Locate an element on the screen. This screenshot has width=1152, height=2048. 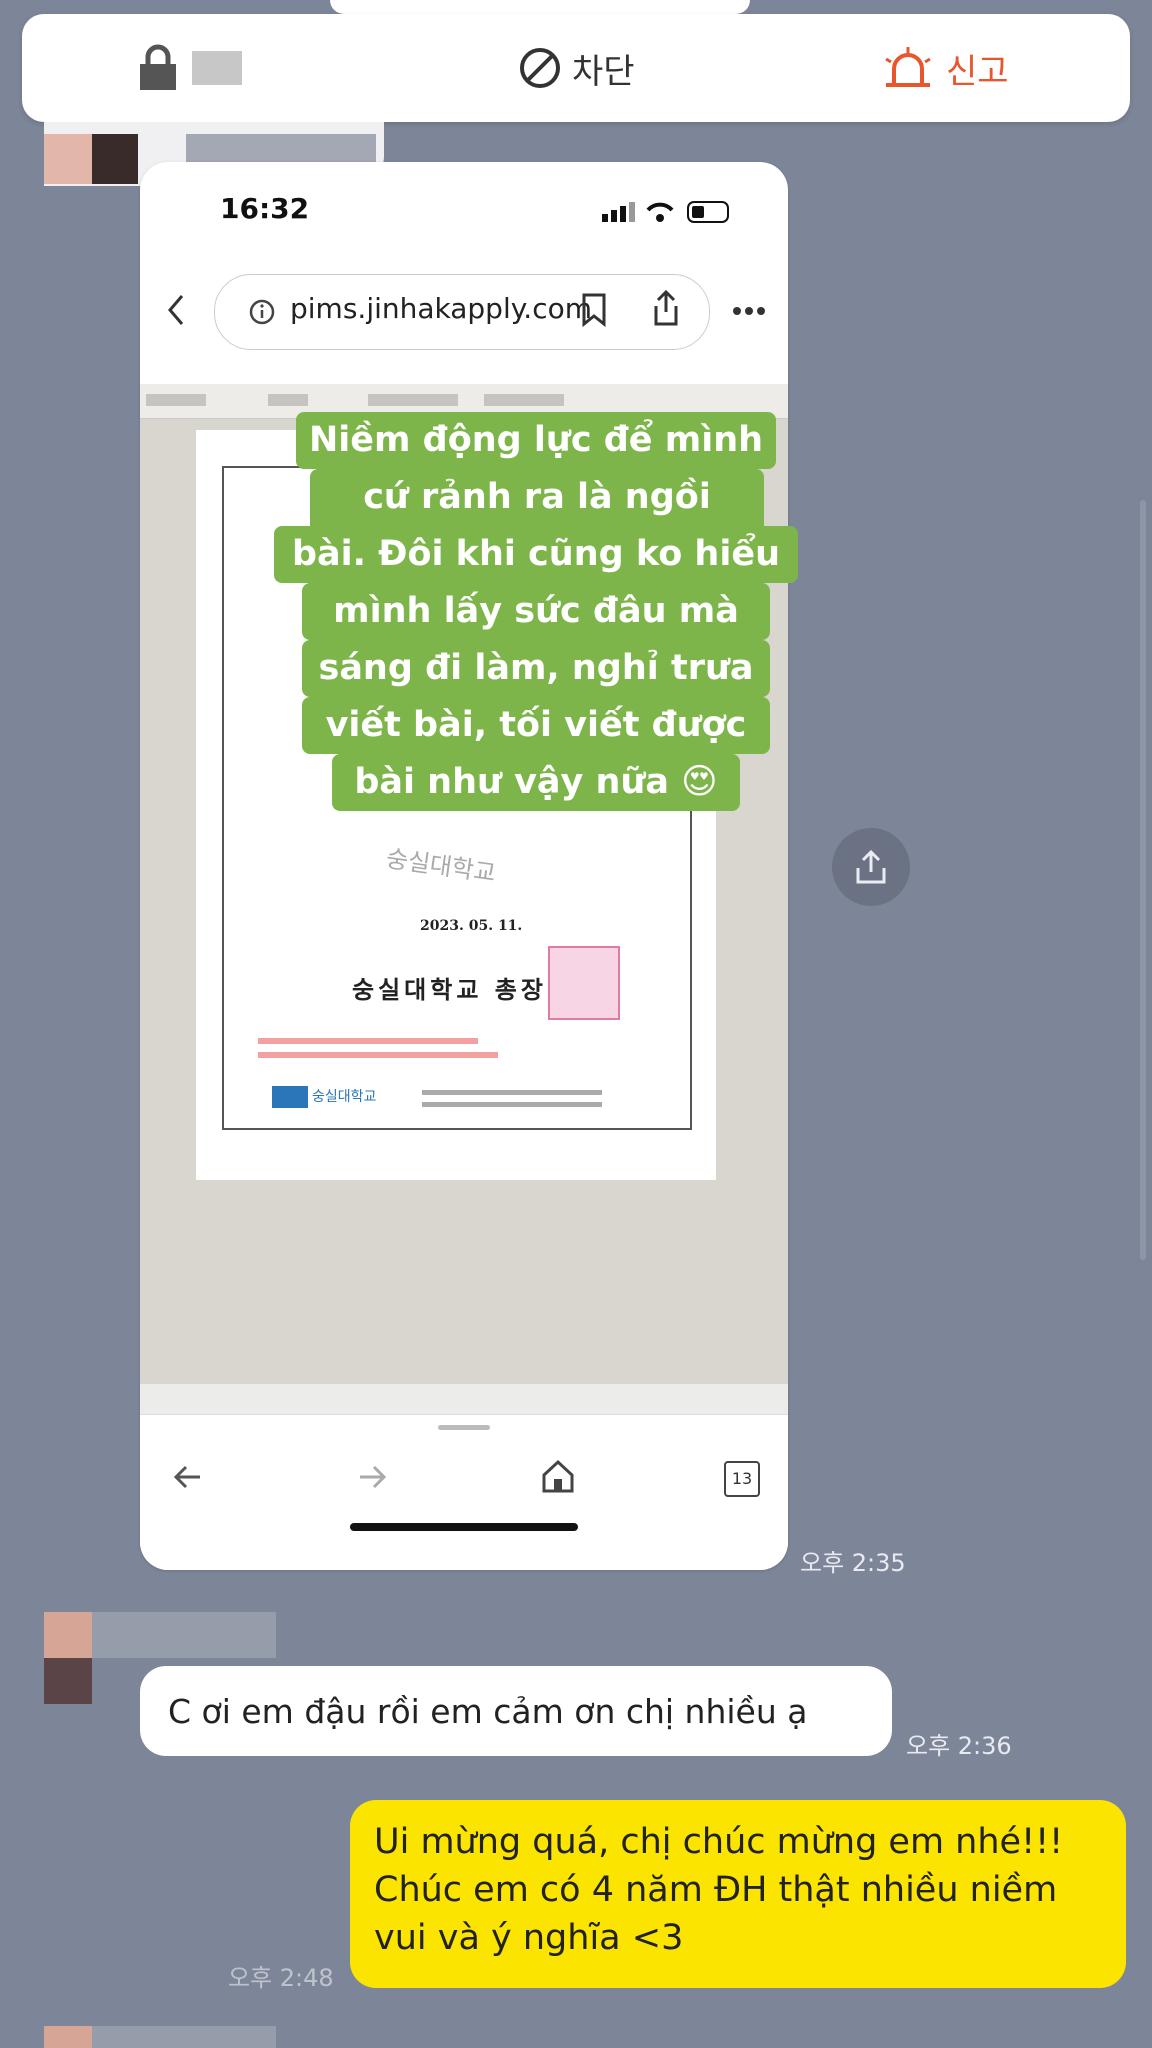
overlay-note-line-3: bài. Đôi khi cũng ko hiểu is located at coordinates (536, 554).